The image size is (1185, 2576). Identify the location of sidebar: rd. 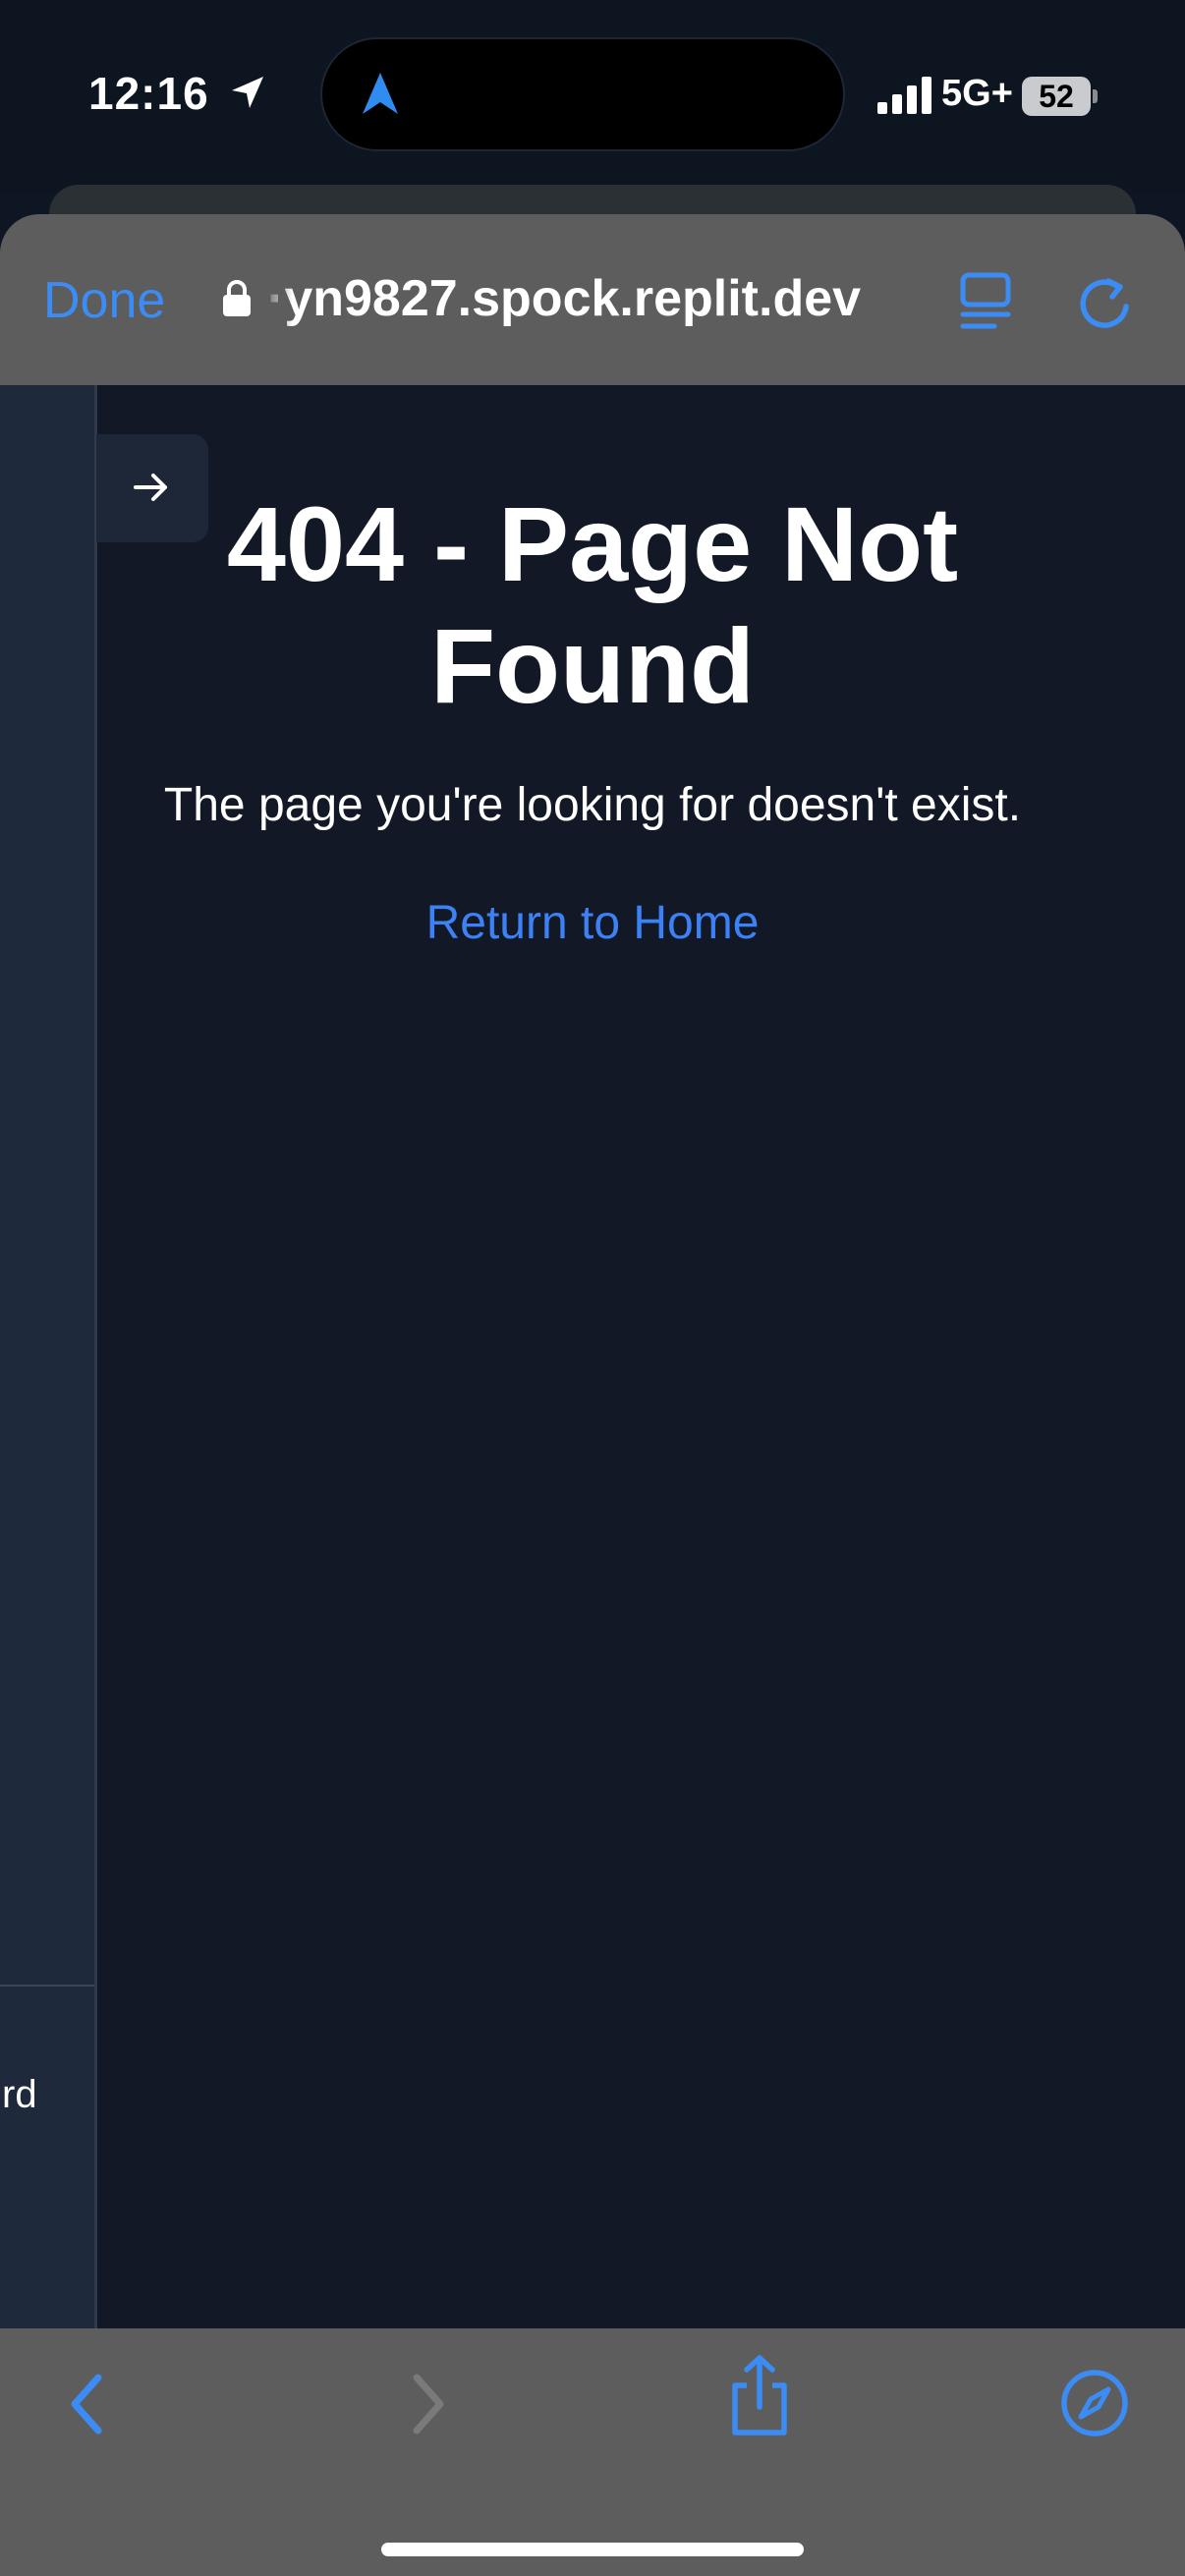
(49, 1356).